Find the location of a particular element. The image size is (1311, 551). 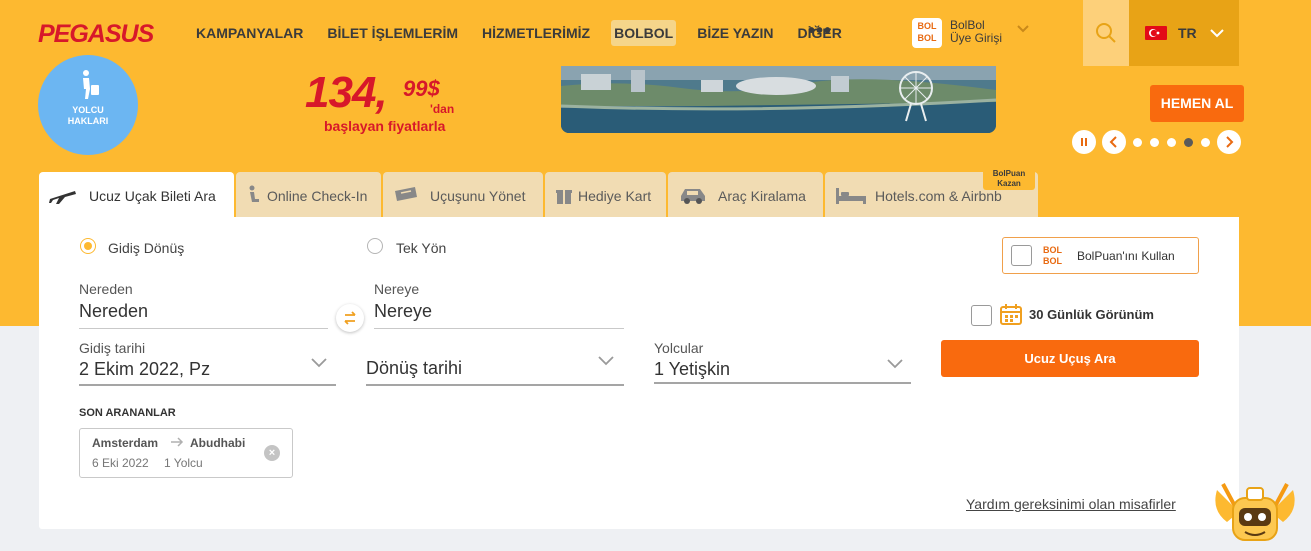

bolbol-login-line2: Üye Girişi is located at coordinates (976, 38).